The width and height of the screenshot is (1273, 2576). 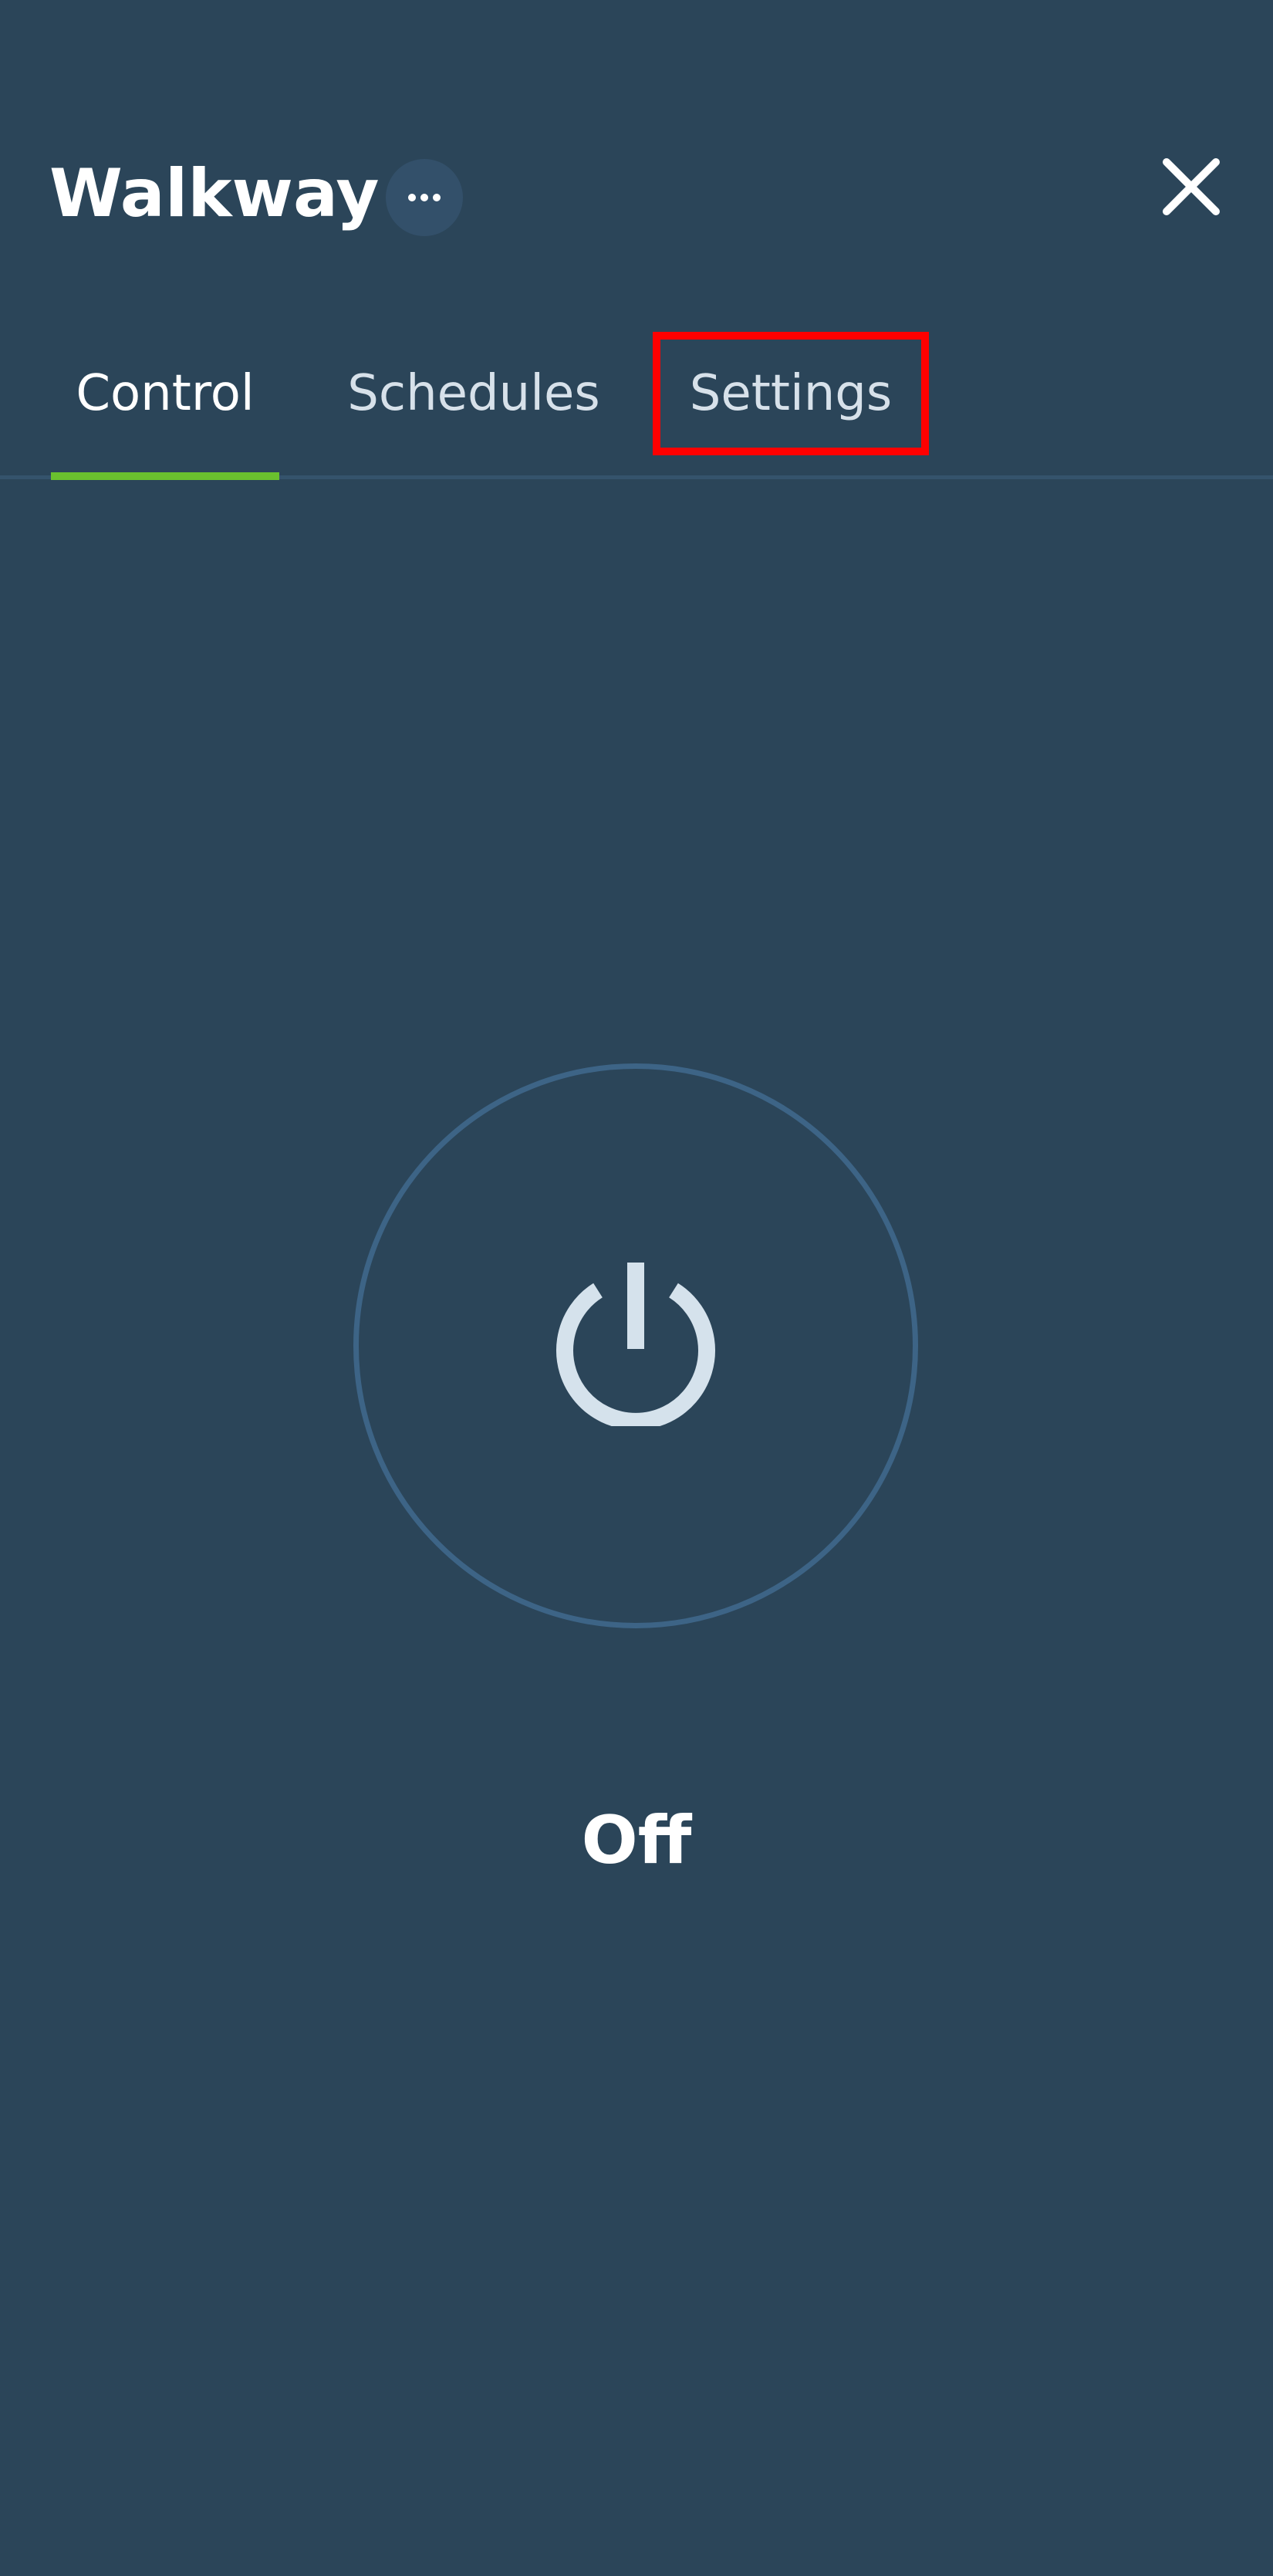 I want to click on tab-bar: Control Schedules Settings, so click(x=636, y=406).